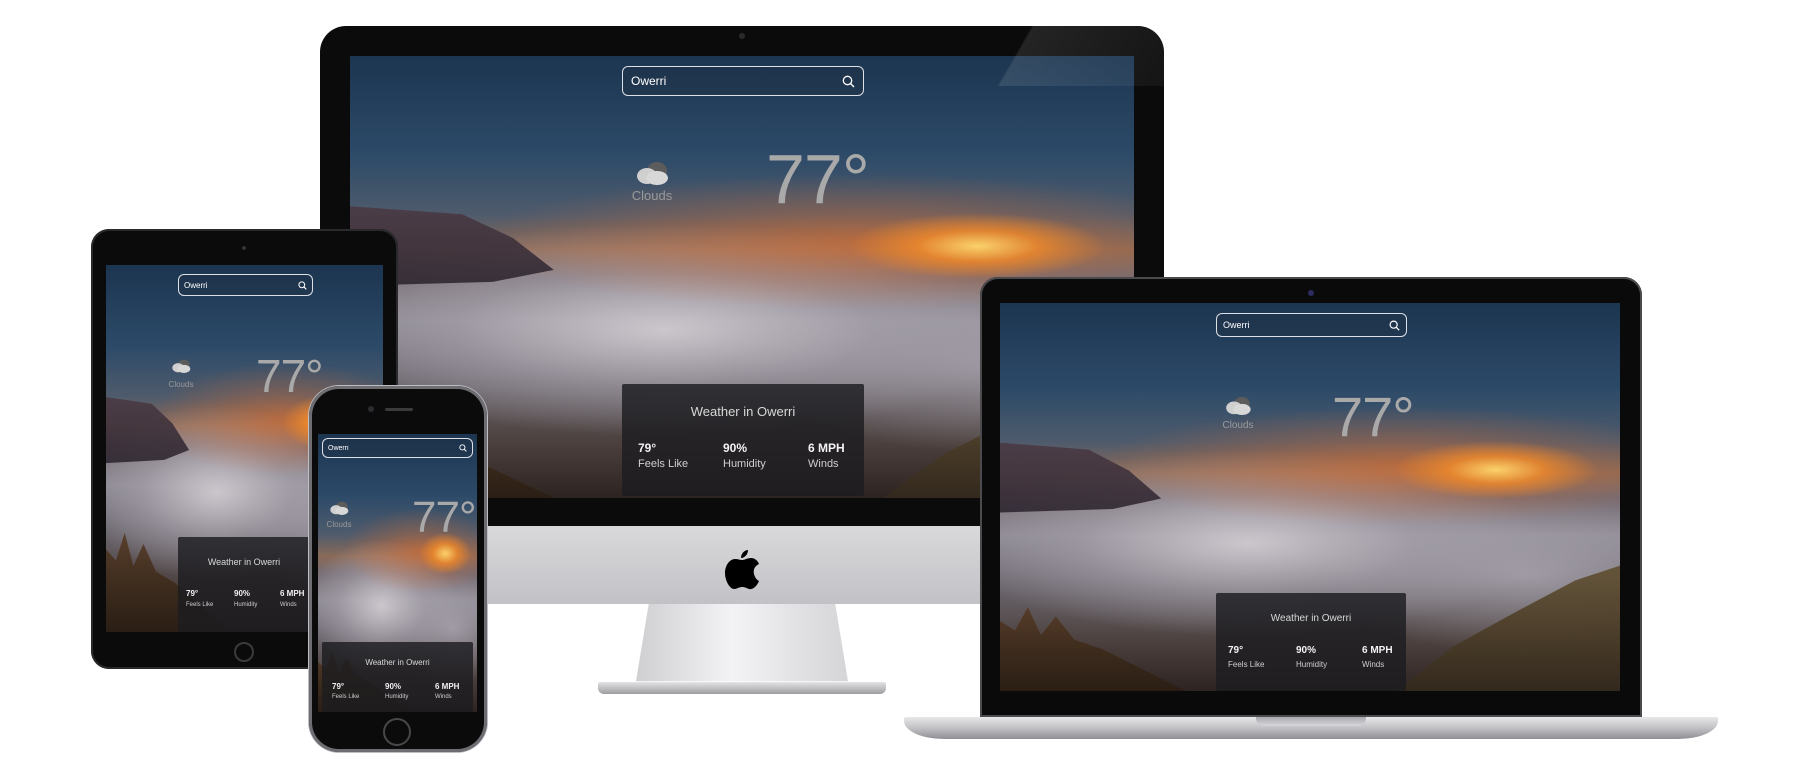 Image resolution: width=1800 pixels, height=760 pixels. I want to click on macbook-camera, so click(1311, 293).